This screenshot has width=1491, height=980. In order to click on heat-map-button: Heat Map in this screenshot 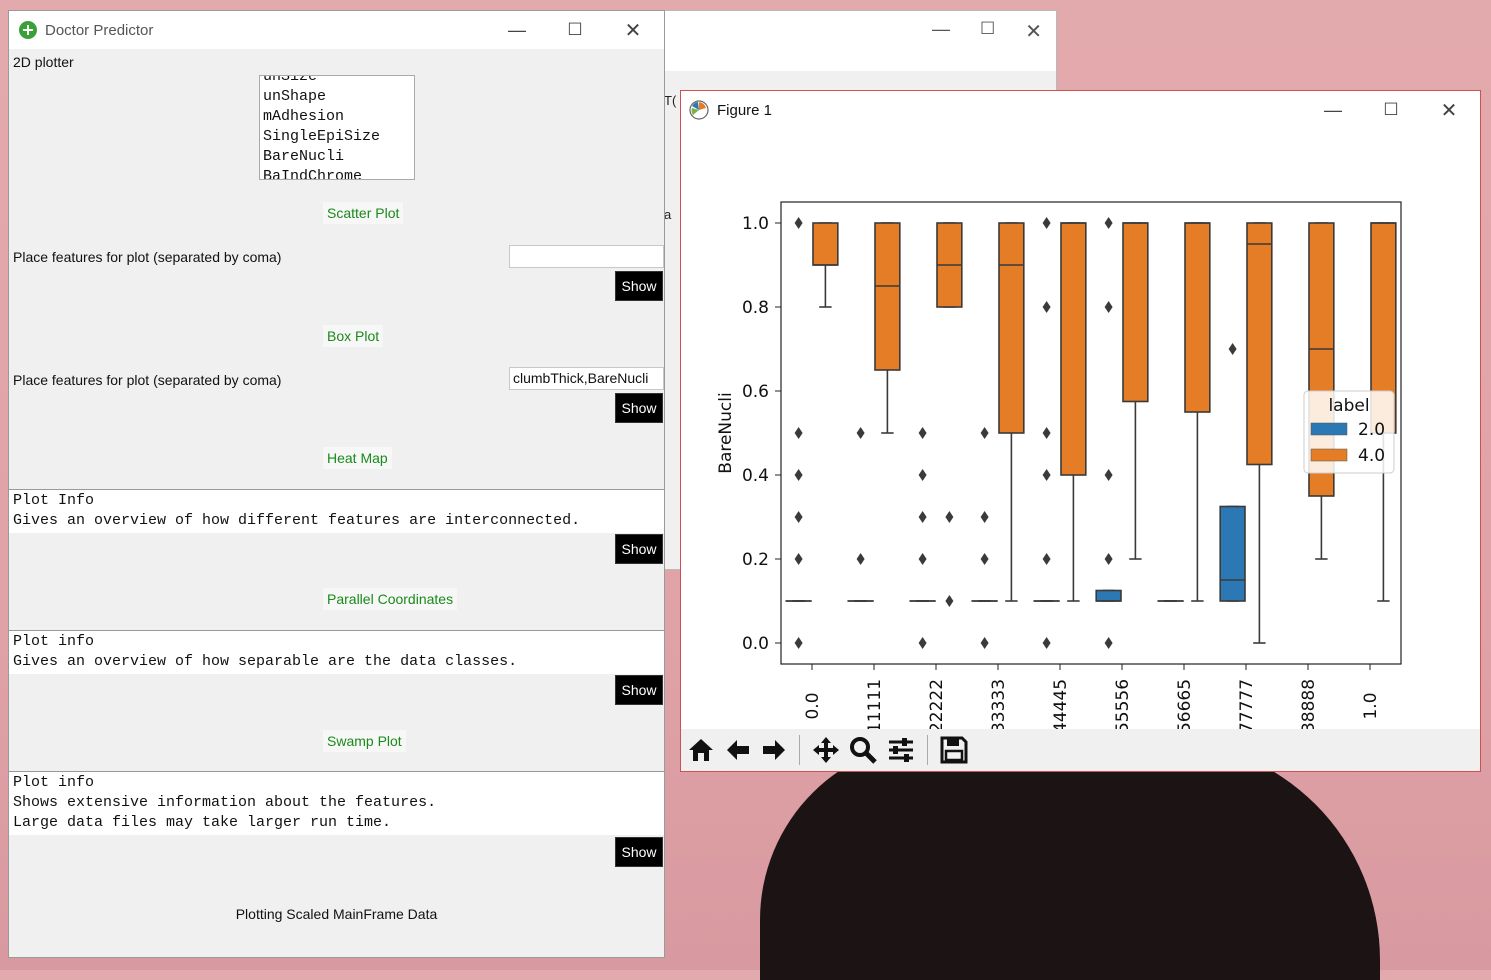, I will do `click(357, 458)`.